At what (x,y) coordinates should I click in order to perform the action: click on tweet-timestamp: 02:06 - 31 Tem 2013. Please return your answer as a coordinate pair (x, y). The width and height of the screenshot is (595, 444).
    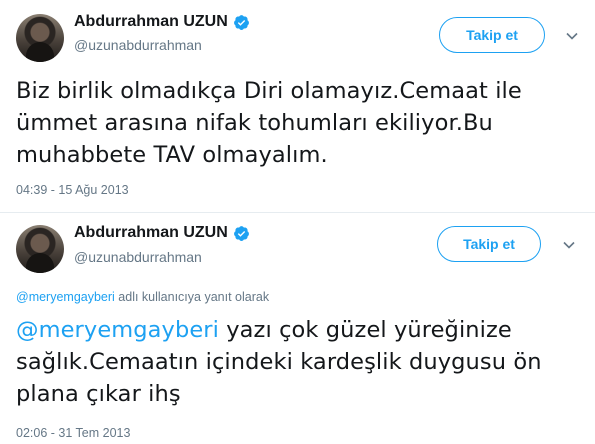
    Looking at the image, I should click on (73, 433).